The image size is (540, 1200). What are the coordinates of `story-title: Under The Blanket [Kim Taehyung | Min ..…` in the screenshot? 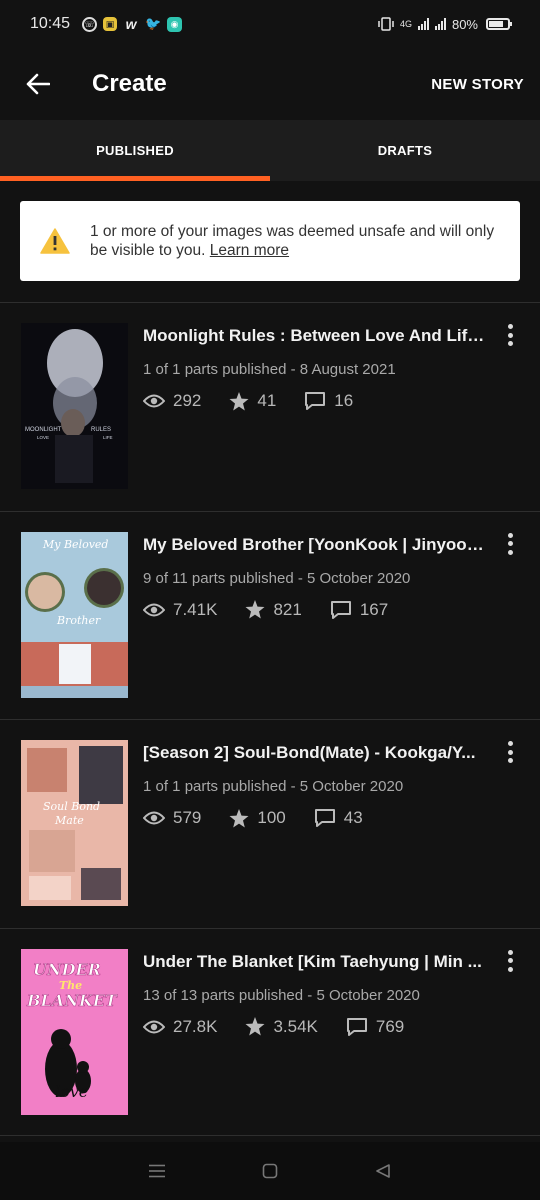 It's located at (316, 962).